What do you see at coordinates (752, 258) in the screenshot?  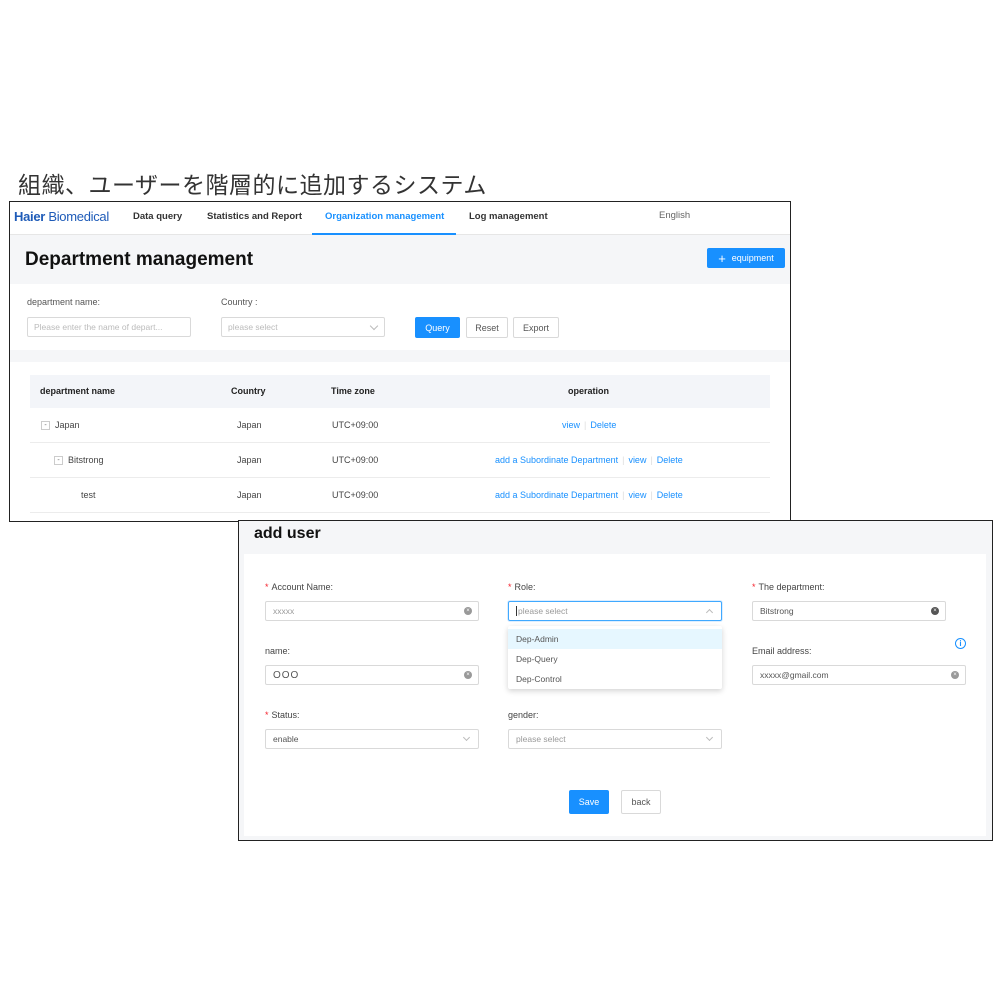 I see `add-equipment-label: equipment` at bounding box center [752, 258].